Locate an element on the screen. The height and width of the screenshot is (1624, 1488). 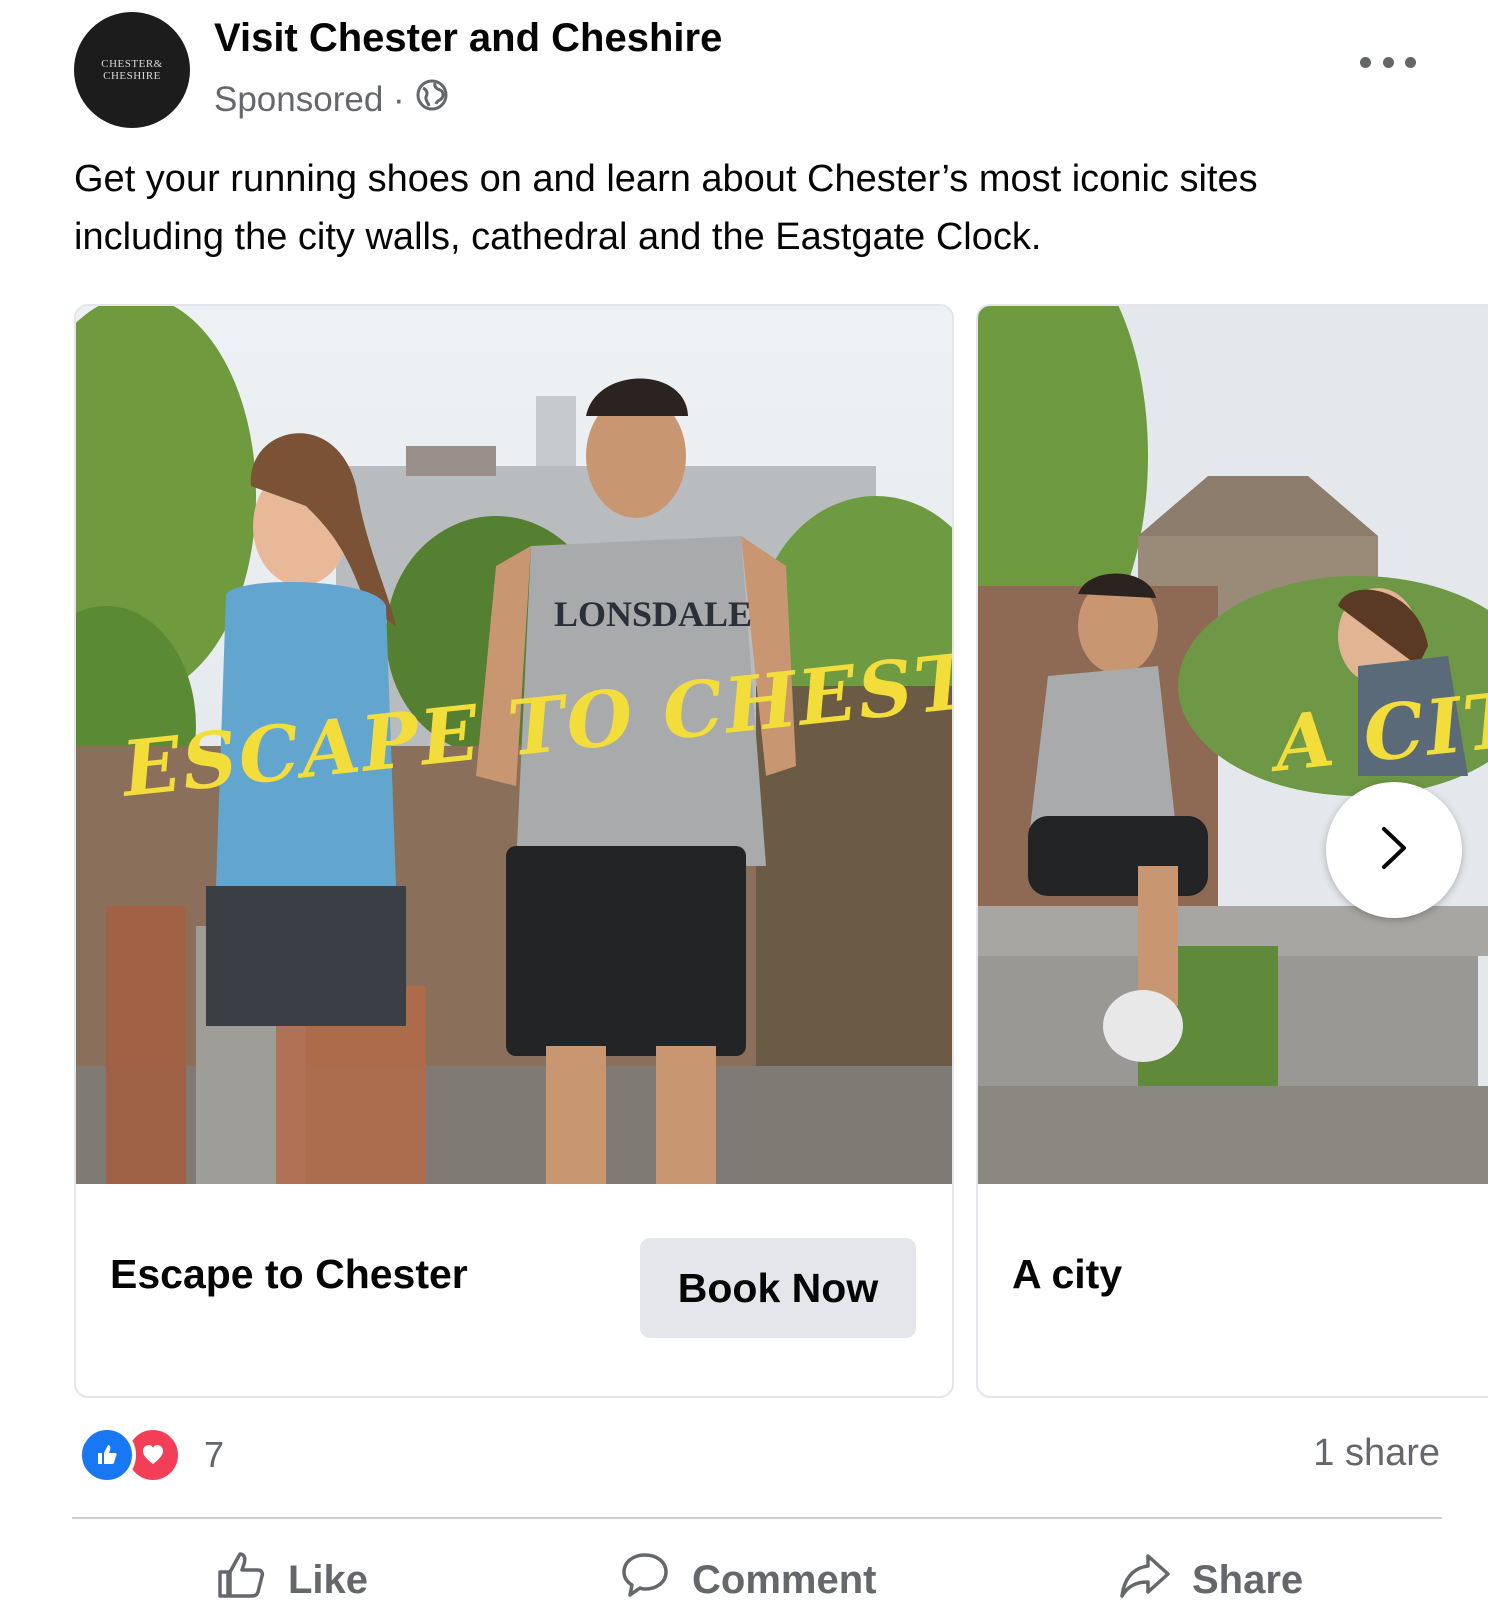
comment-label: Comment is located at coordinates (784, 1579).